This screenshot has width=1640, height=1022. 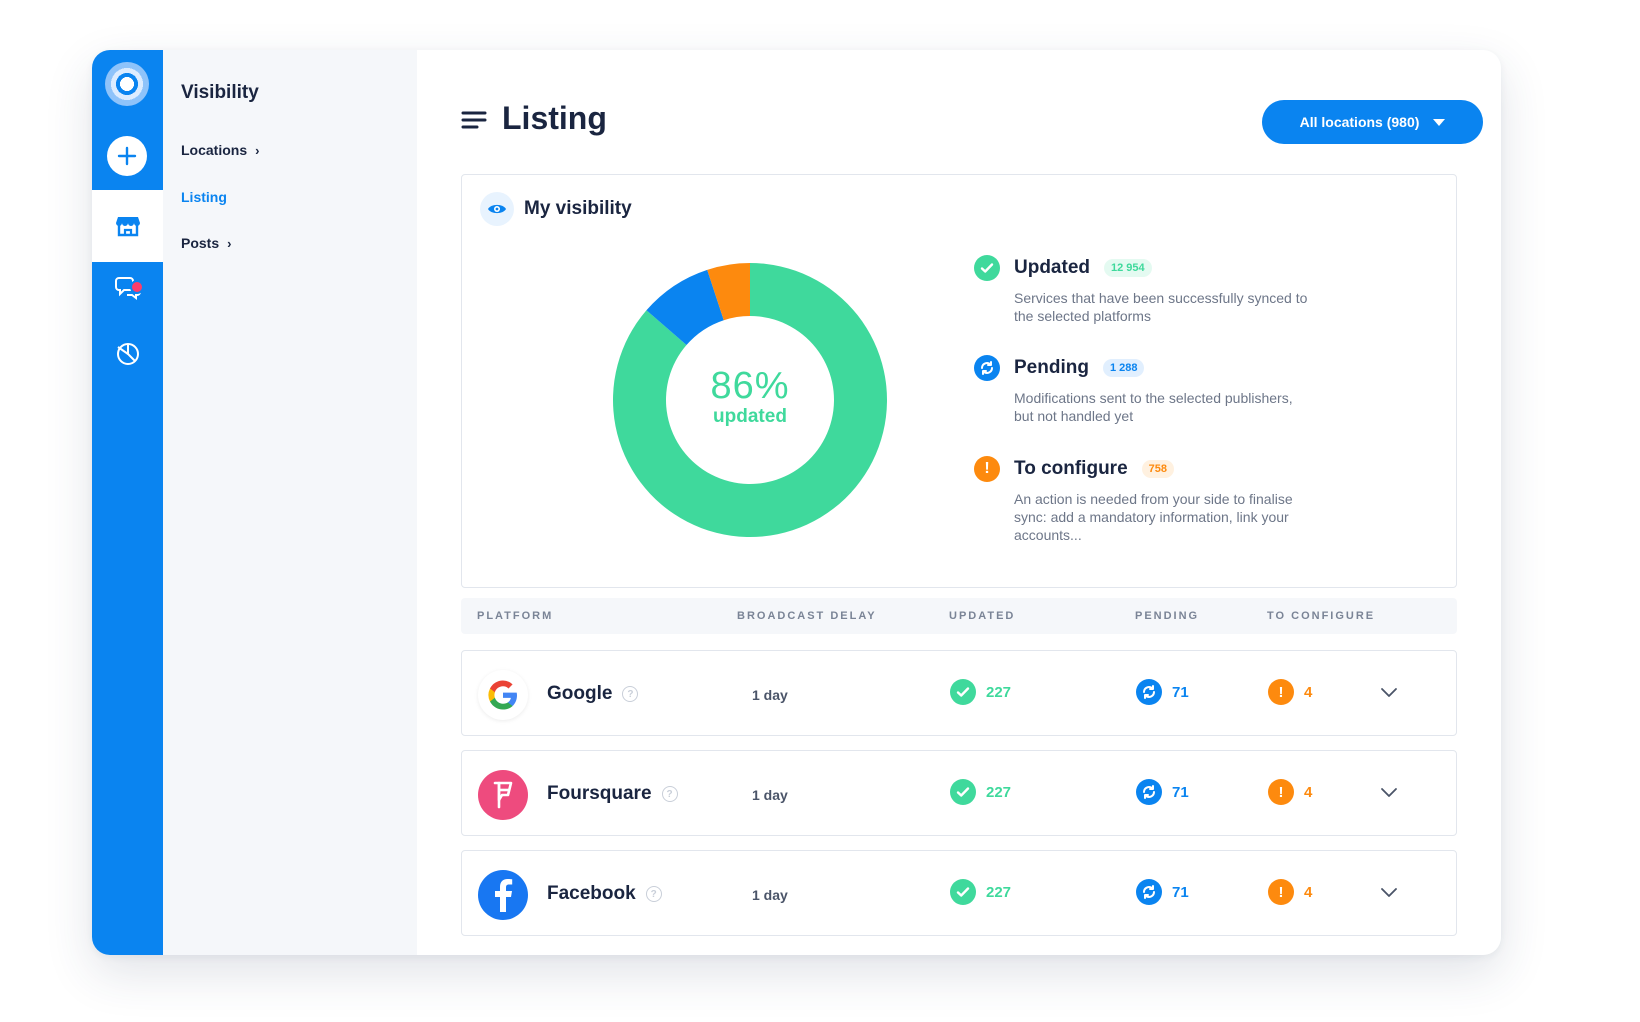 I want to click on visibility-header: My visibility, so click(x=556, y=209).